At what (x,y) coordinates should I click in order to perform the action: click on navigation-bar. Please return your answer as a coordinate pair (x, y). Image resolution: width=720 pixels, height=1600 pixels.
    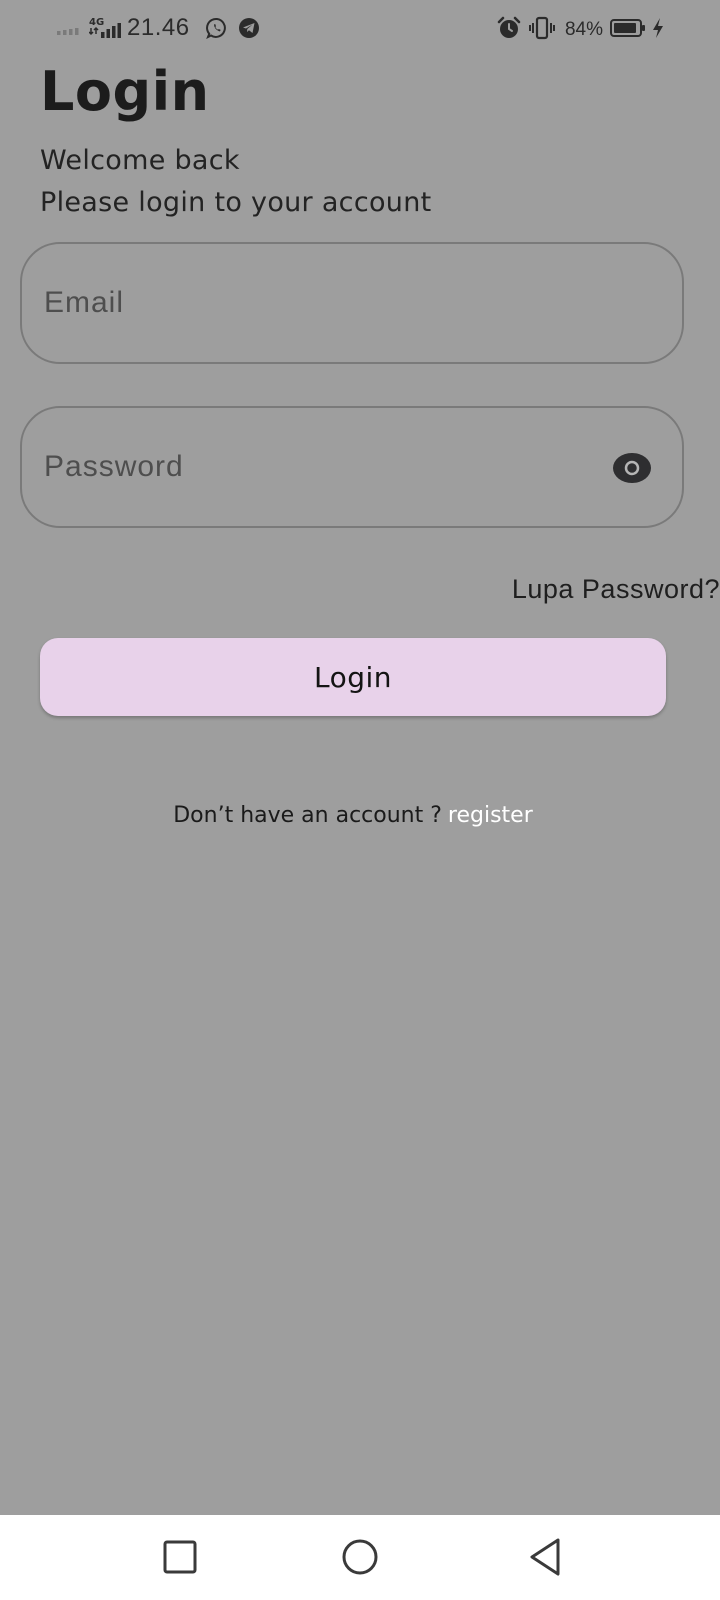
    Looking at the image, I should click on (360, 1557).